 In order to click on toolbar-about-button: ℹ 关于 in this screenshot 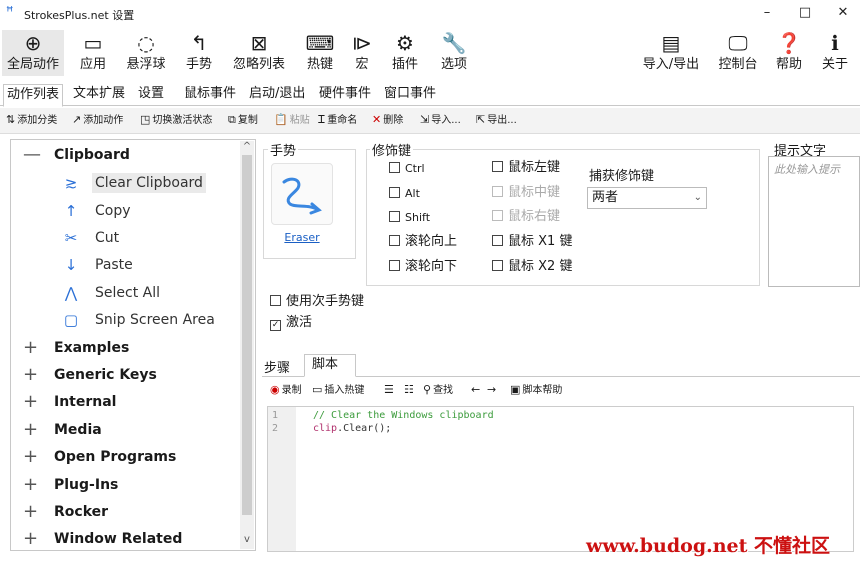, I will do `click(835, 53)`.